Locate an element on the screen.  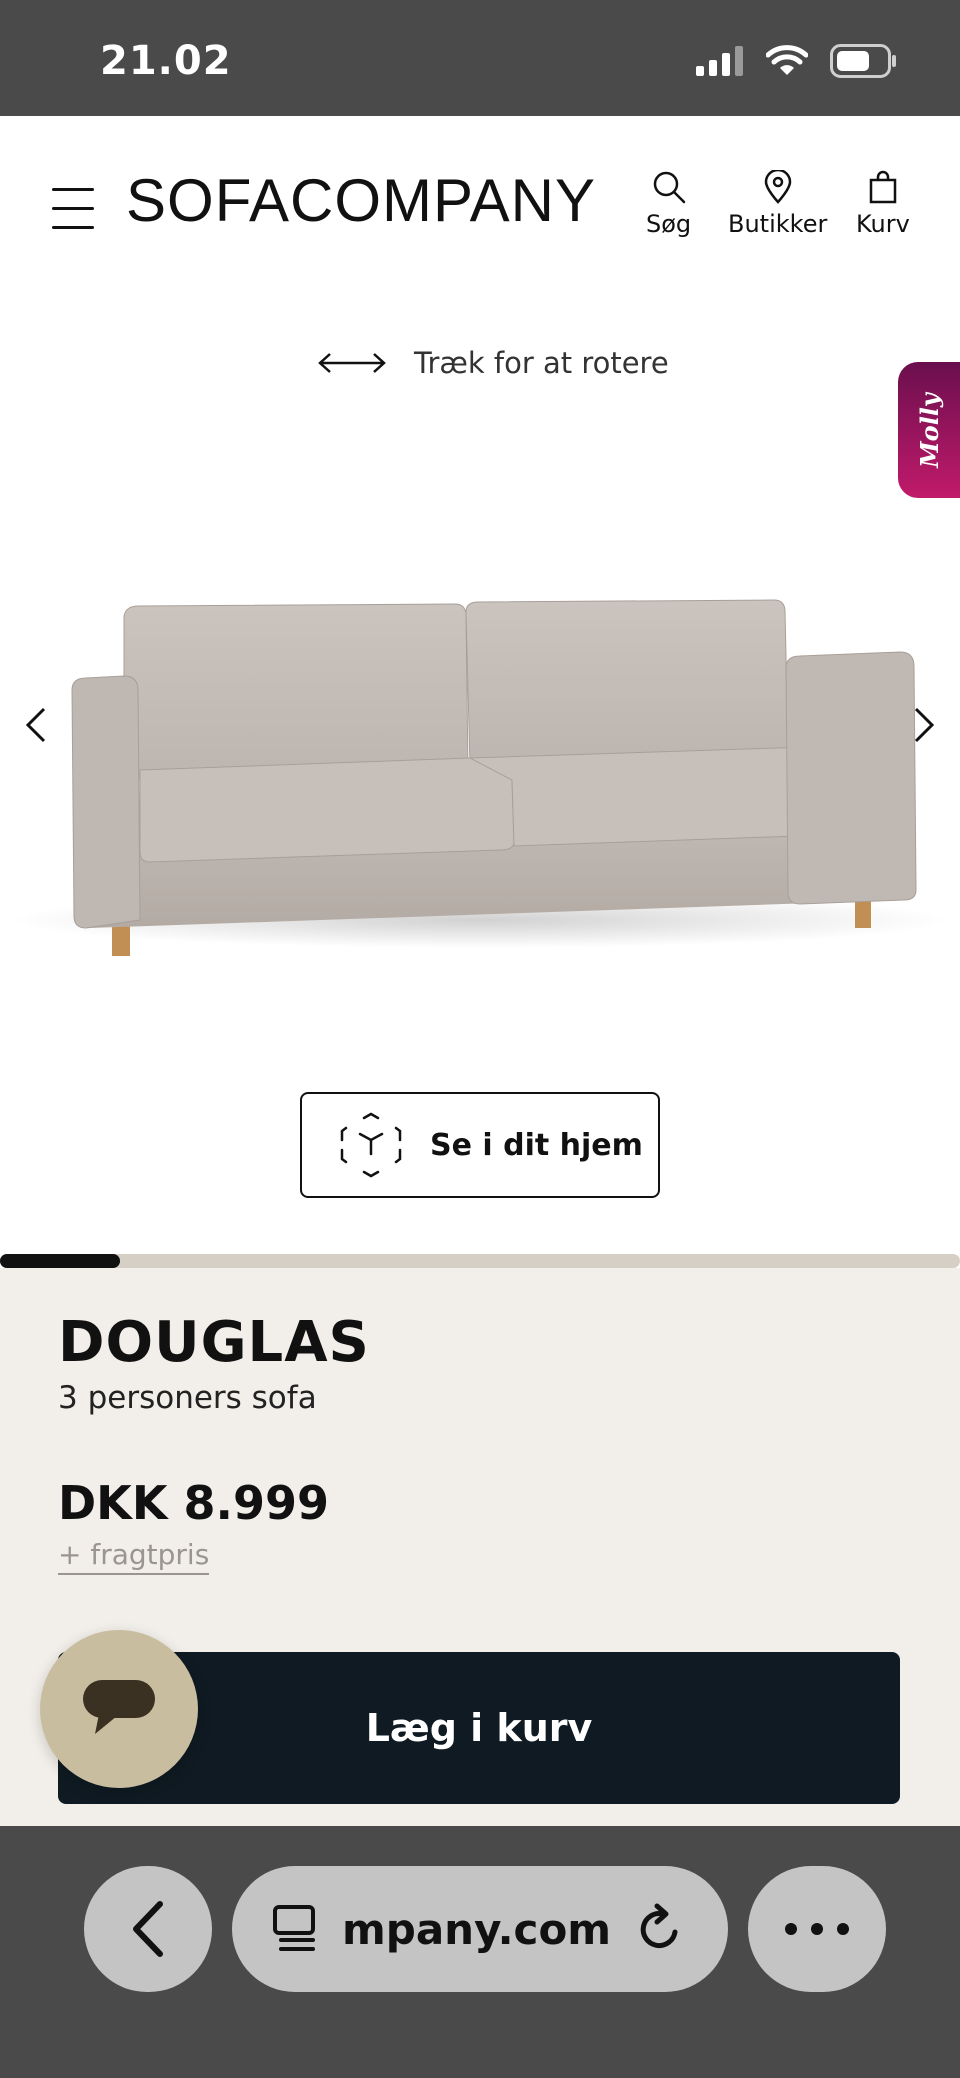
signal-icon is located at coordinates (719, 61).